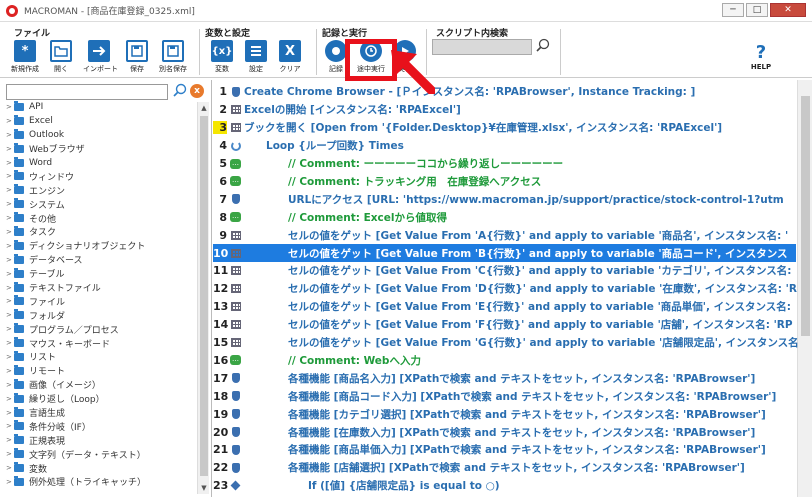  Describe the element at coordinates (87, 92) in the screenshot. I see `tree-search-input` at that location.